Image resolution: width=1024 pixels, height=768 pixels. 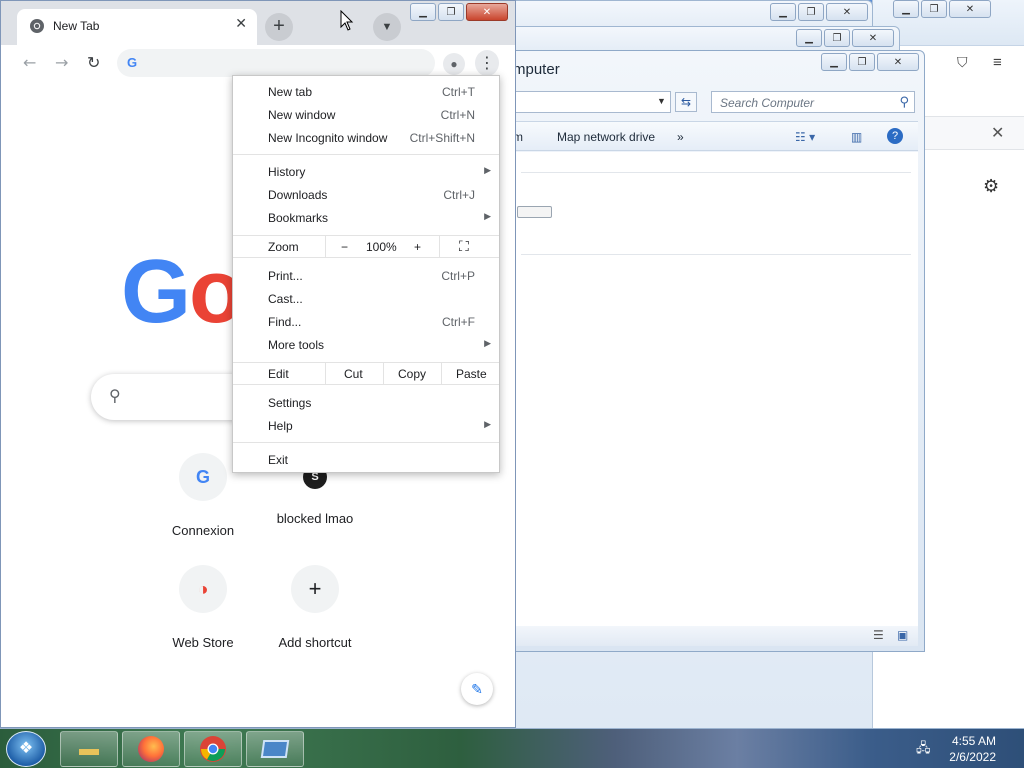 What do you see at coordinates (275, 749) in the screenshot?
I see `taskbar-window-switcher` at bounding box center [275, 749].